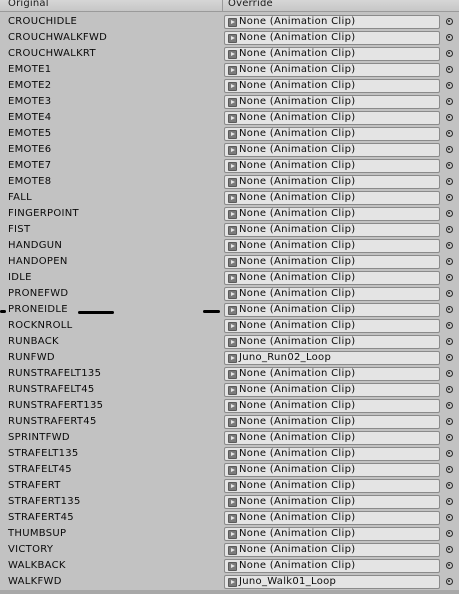 The image size is (459, 594). What do you see at coordinates (30, 69) in the screenshot?
I see `original-clip-name: EMOTE1` at bounding box center [30, 69].